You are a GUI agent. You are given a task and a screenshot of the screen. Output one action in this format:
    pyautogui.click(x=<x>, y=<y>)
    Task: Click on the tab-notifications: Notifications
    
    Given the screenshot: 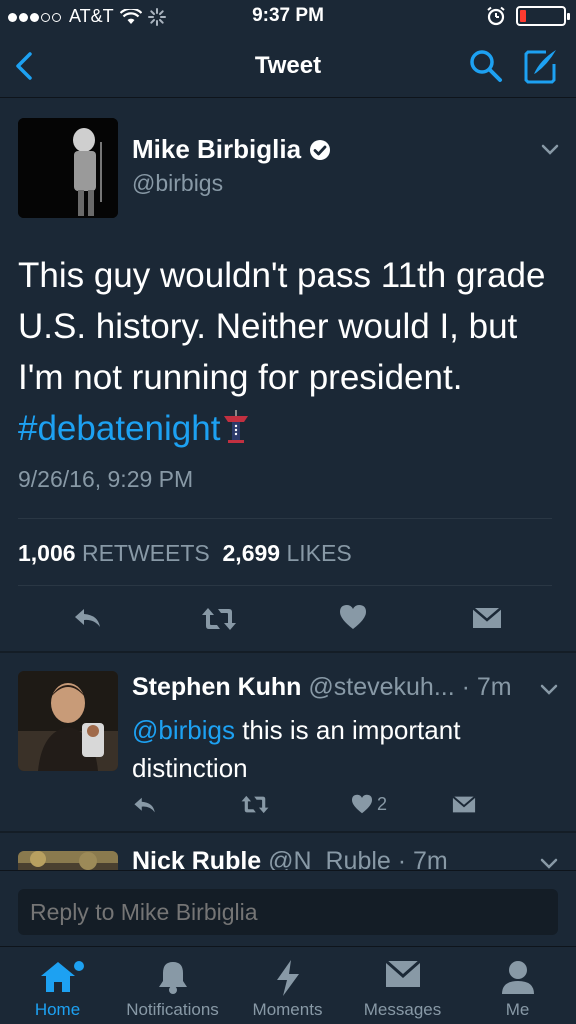 What is the action you would take?
    pyautogui.click(x=172, y=985)
    